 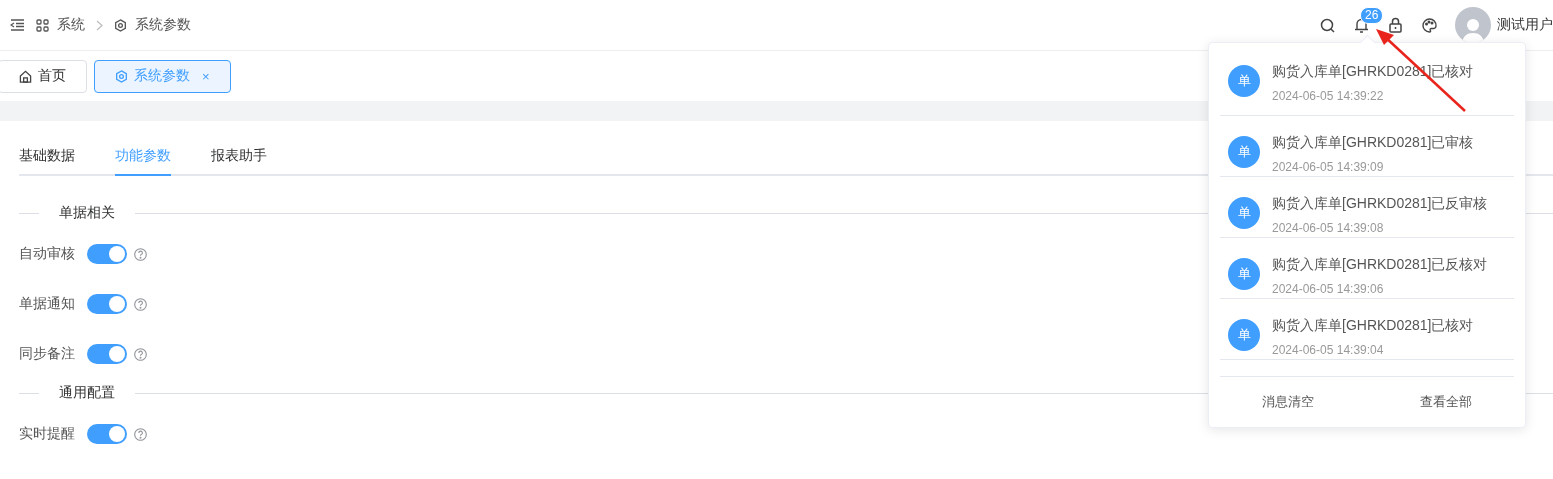 I want to click on palette-icon, so click(x=1429, y=25).